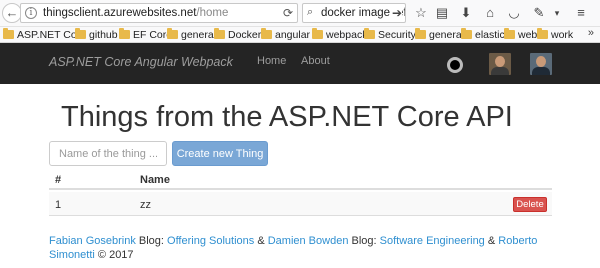  Describe the element at coordinates (300, 180) in the screenshot. I see `table-header: # Name` at that location.